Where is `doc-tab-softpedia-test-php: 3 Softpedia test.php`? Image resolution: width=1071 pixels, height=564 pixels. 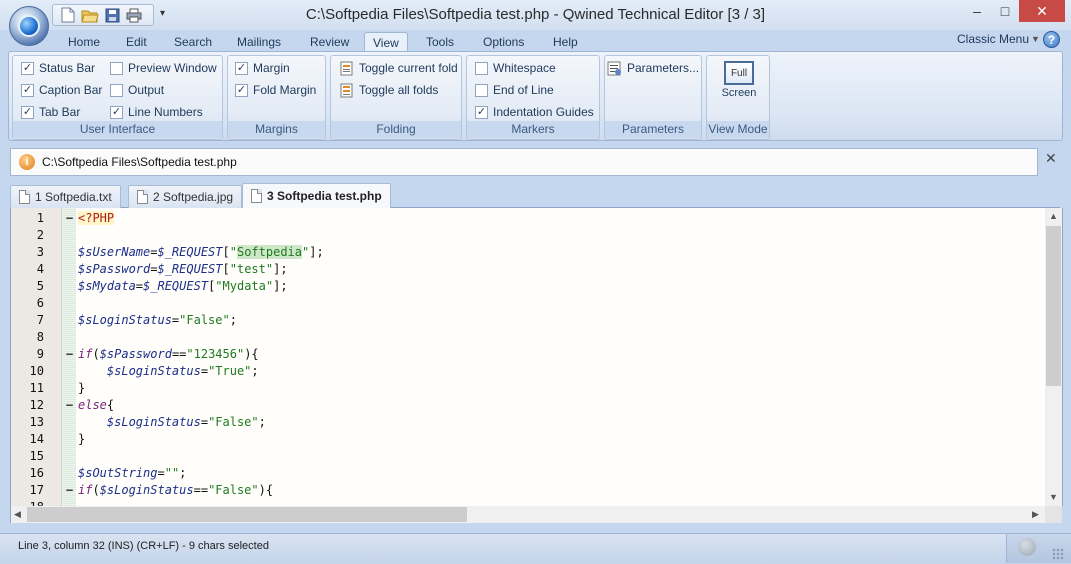 doc-tab-softpedia-test-php: 3 Softpedia test.php is located at coordinates (316, 195).